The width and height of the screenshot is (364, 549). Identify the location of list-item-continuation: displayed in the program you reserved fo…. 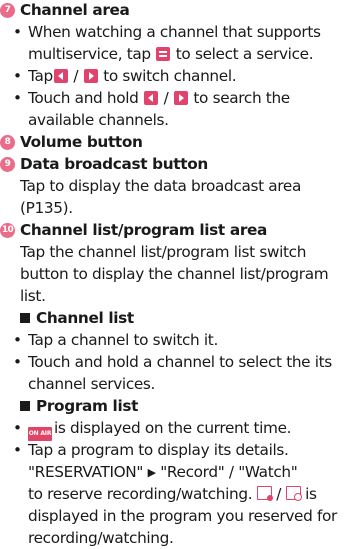
(182, 516).